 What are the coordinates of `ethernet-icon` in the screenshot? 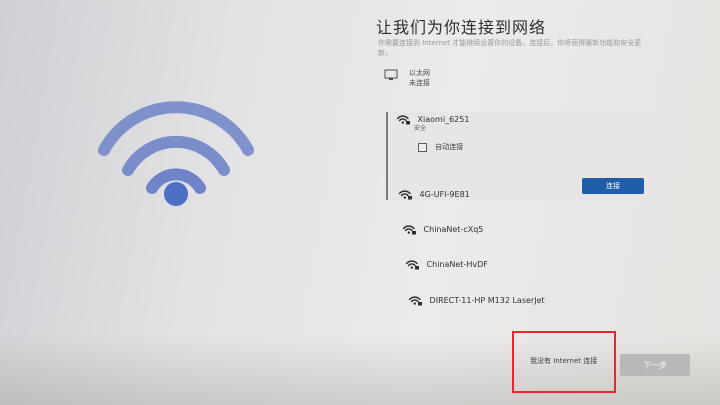 It's located at (391, 74).